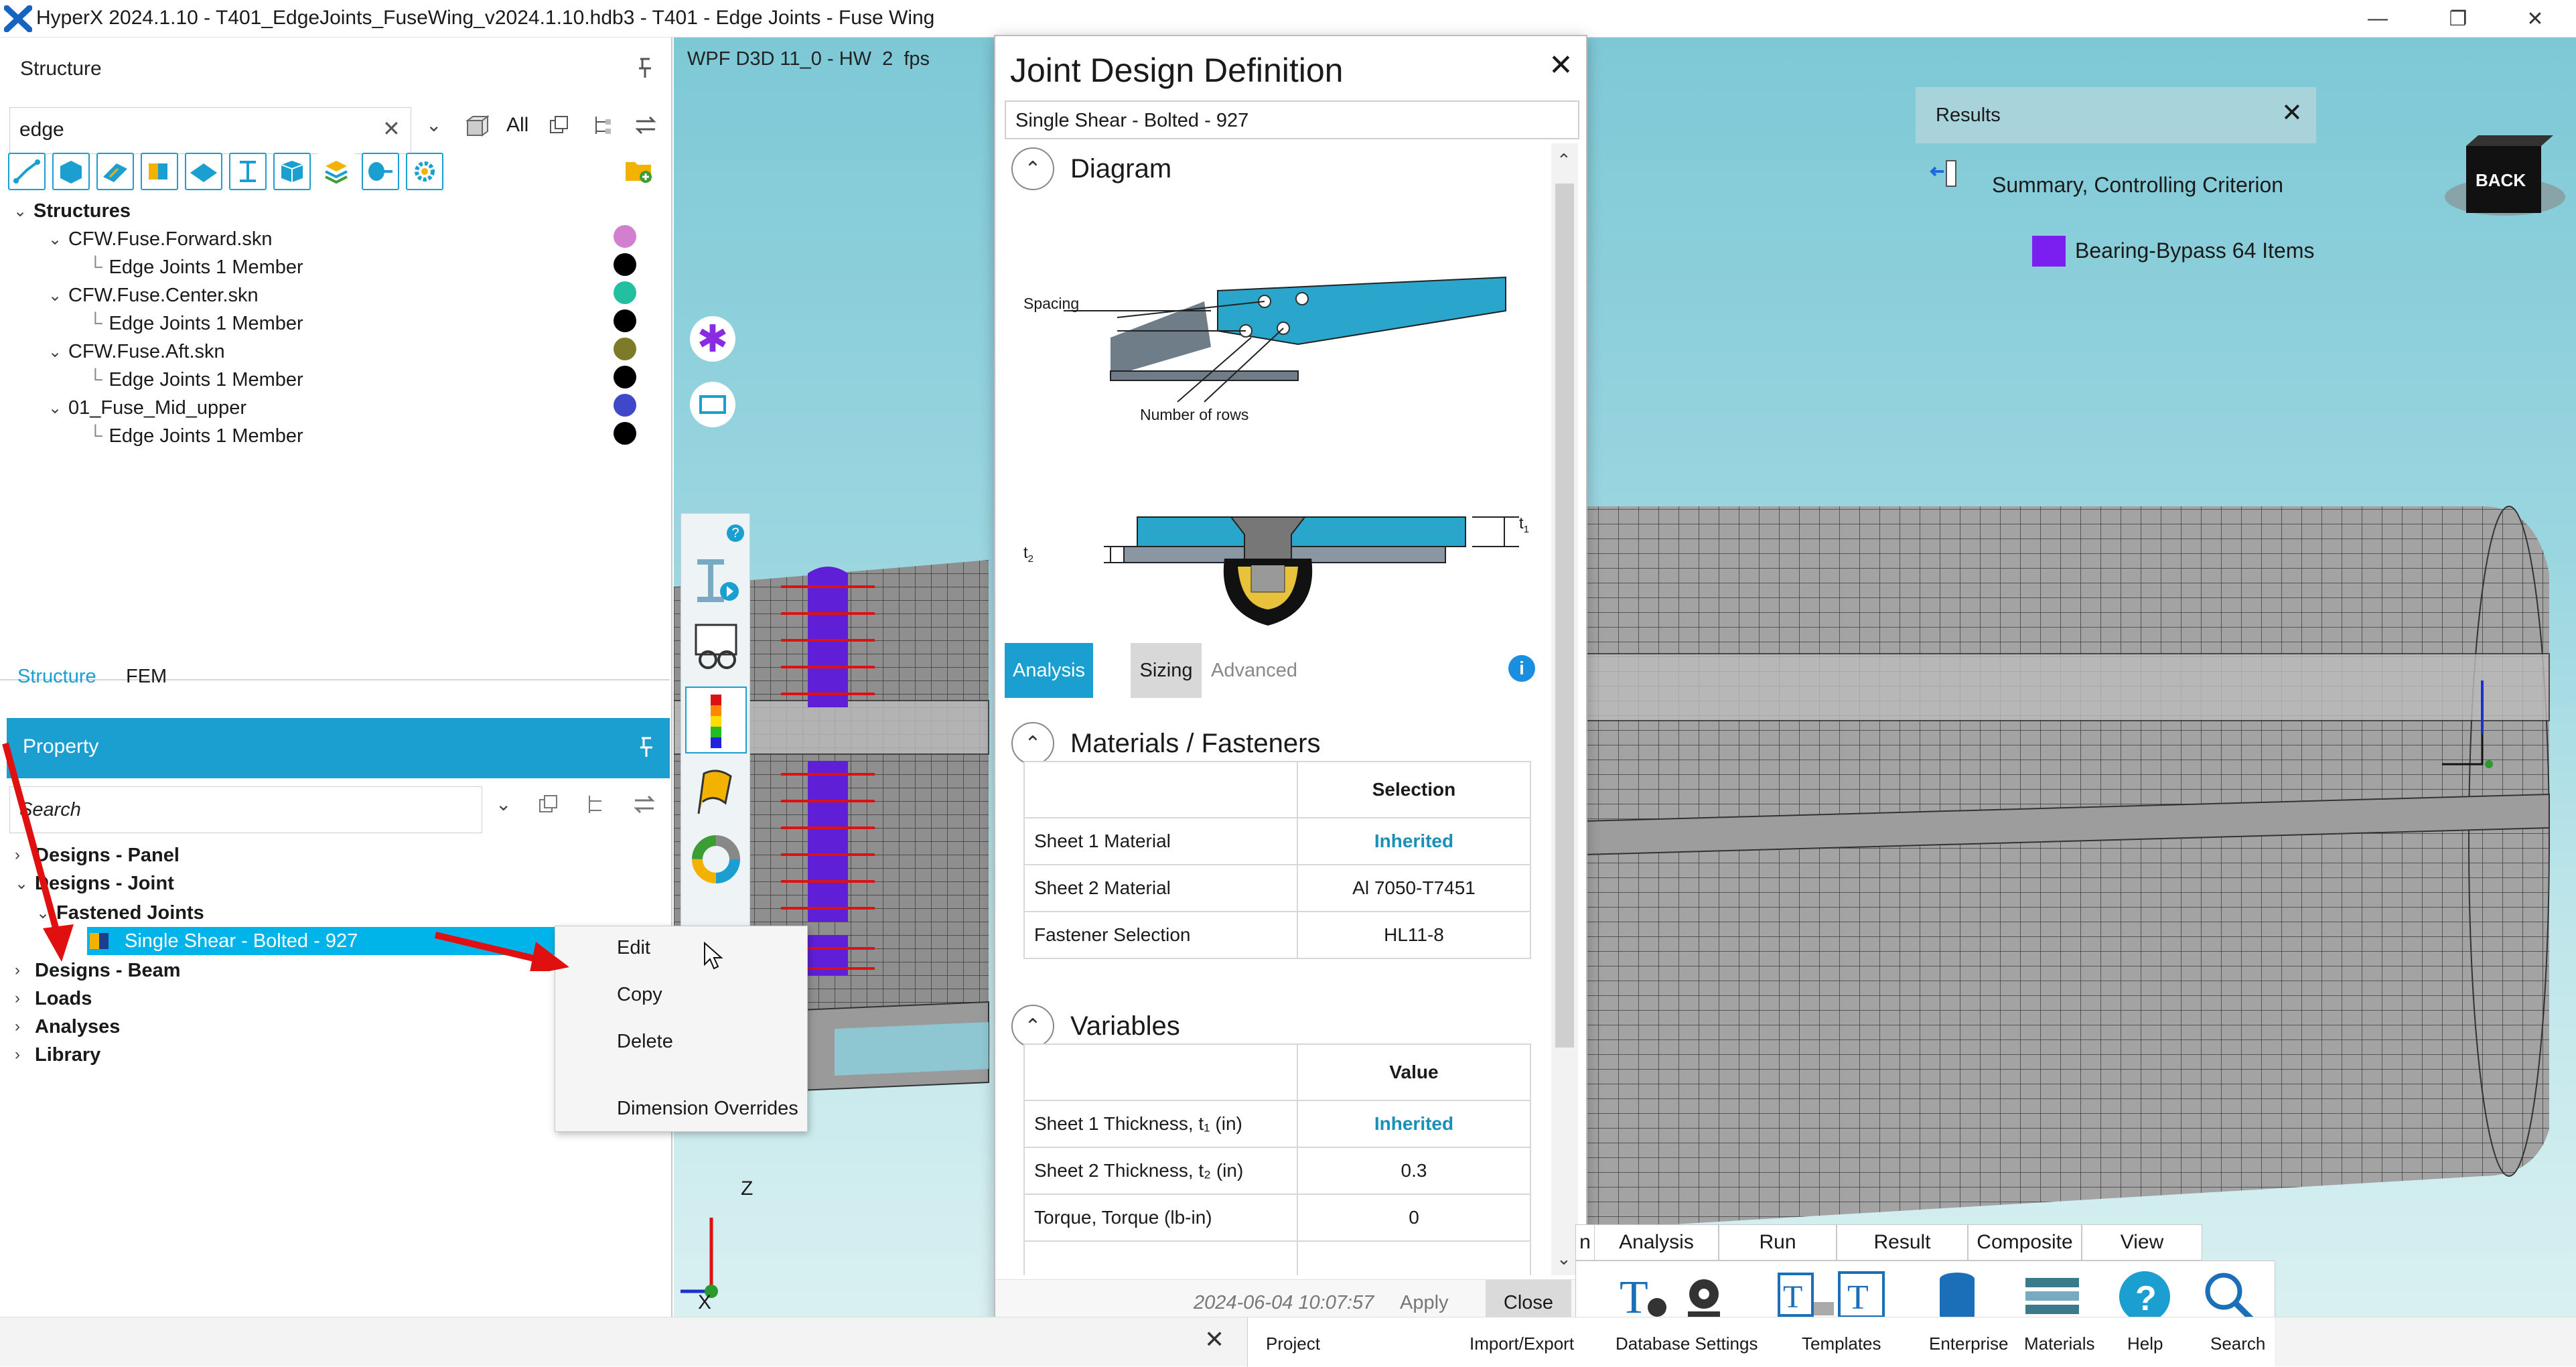 Image resolution: width=2576 pixels, height=1367 pixels. I want to click on diagram-section-header: ⌃ Diagram, so click(1091, 168).